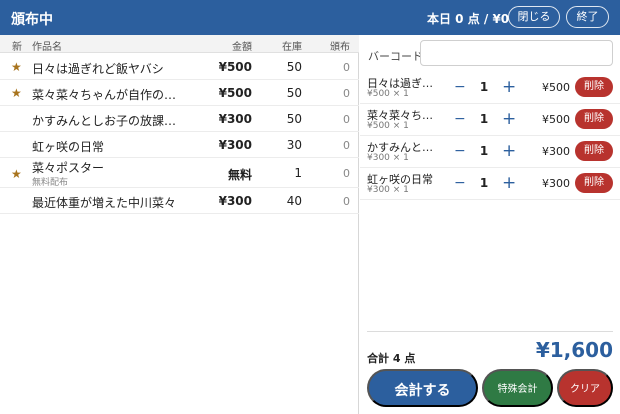 The height and width of the screenshot is (414, 620). I want to click on table-row: ★ 菜々ポスター 無料配布 無料 1 0, so click(179, 173).